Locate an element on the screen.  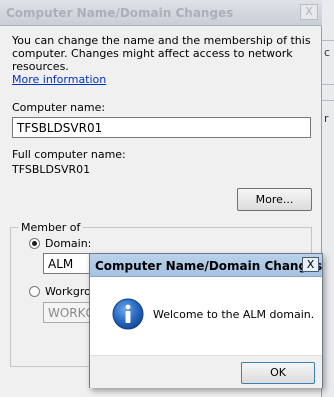
popup-title: Computer Name/Domain Changes is located at coordinates (209, 266).